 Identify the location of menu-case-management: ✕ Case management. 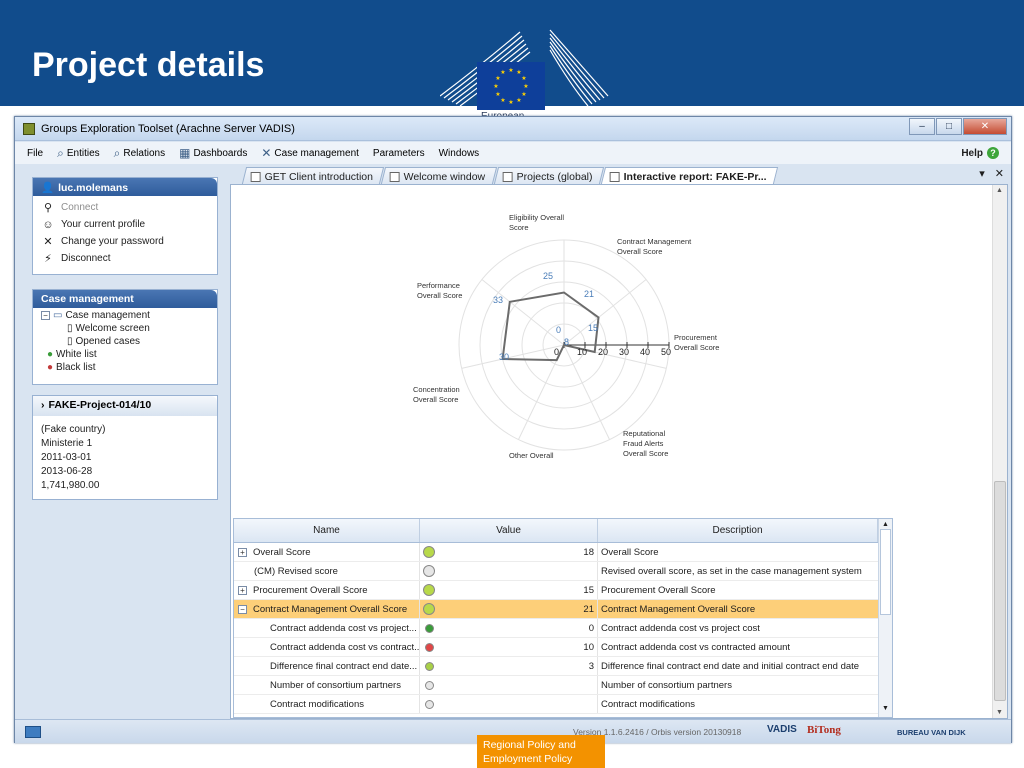
(310, 153).